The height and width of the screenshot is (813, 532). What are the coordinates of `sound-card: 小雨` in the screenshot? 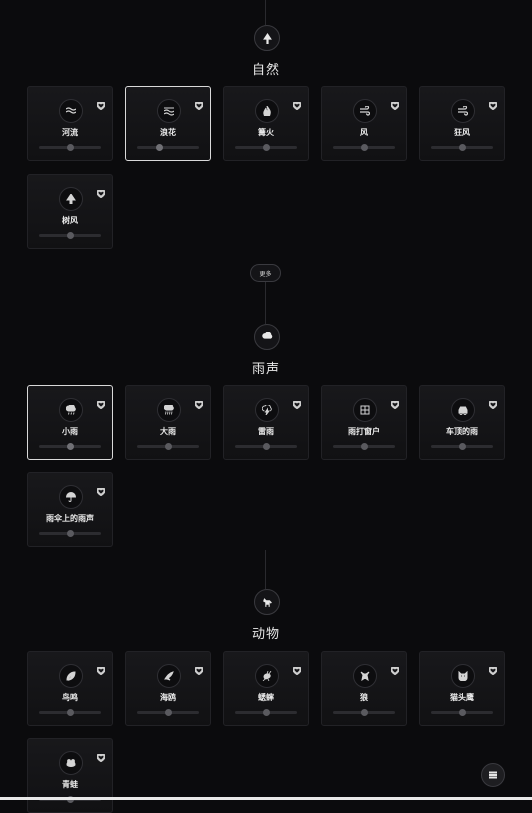 It's located at (70, 422).